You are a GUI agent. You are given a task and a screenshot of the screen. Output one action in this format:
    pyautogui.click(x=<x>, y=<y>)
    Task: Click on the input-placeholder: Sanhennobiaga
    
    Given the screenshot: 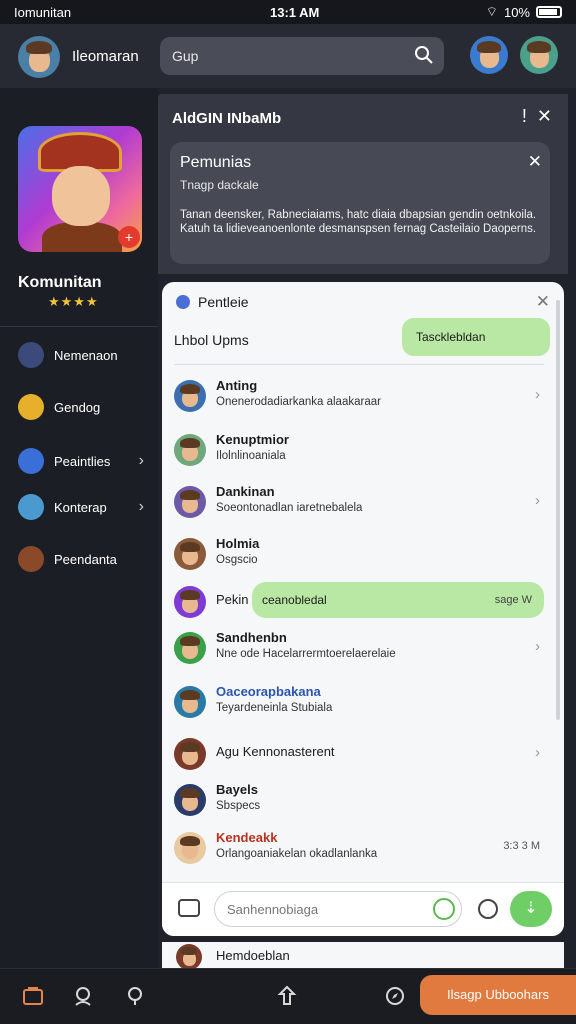 What is the action you would take?
    pyautogui.click(x=273, y=909)
    